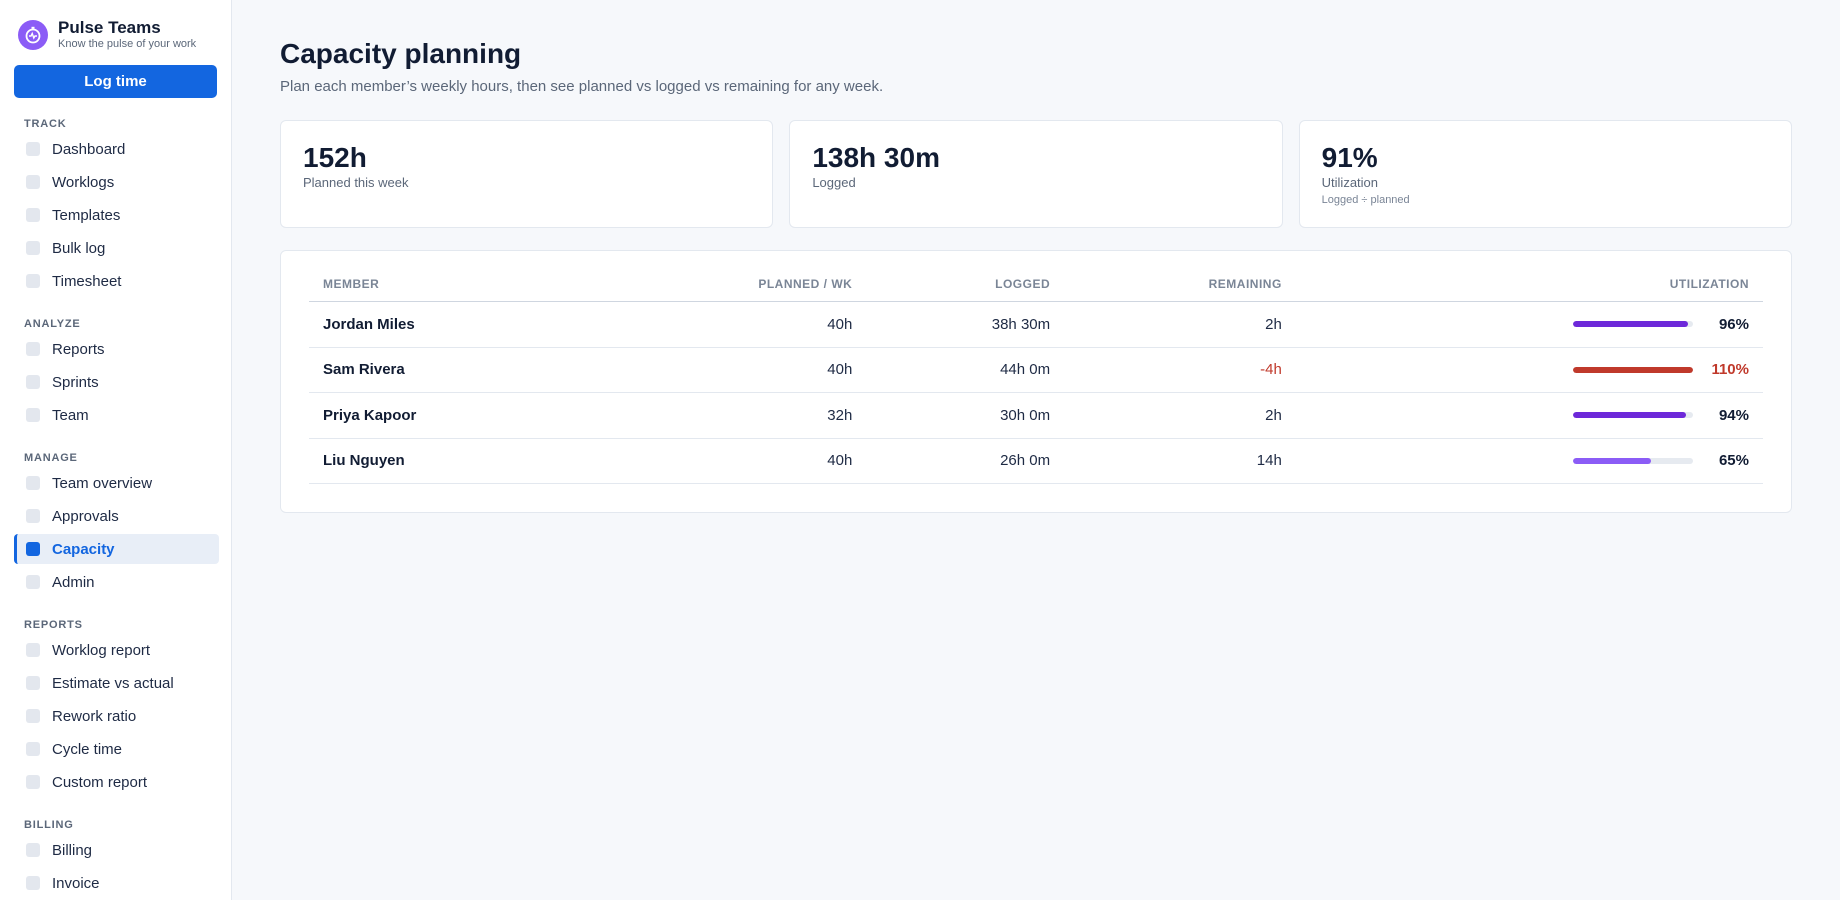 This screenshot has height=900, width=1840. I want to click on sidebar-item-dashboard: Dashboard, so click(116, 149).